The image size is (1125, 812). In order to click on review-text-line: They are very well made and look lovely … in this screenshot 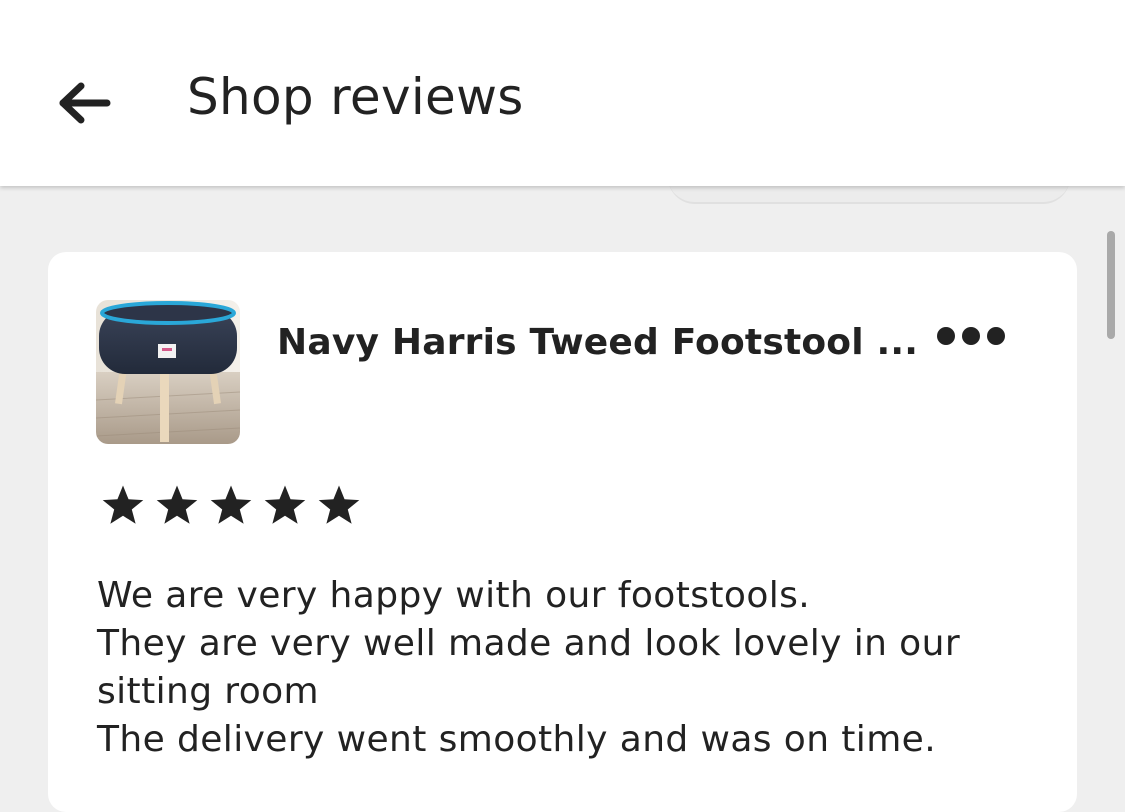, I will do `click(529, 643)`.